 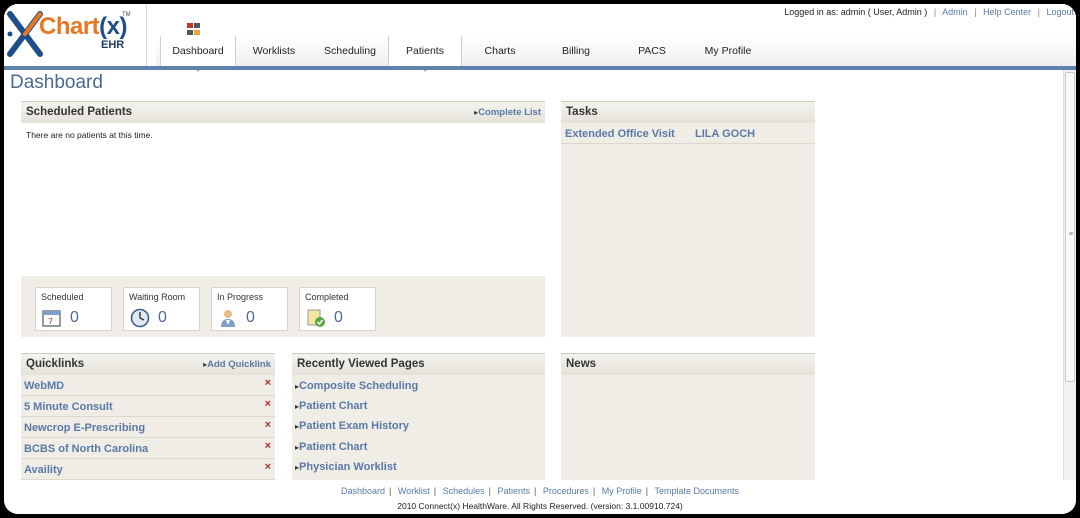 What do you see at coordinates (148, 406) in the screenshot?
I see `quicklink-item: 5 Minute Consult ×` at bounding box center [148, 406].